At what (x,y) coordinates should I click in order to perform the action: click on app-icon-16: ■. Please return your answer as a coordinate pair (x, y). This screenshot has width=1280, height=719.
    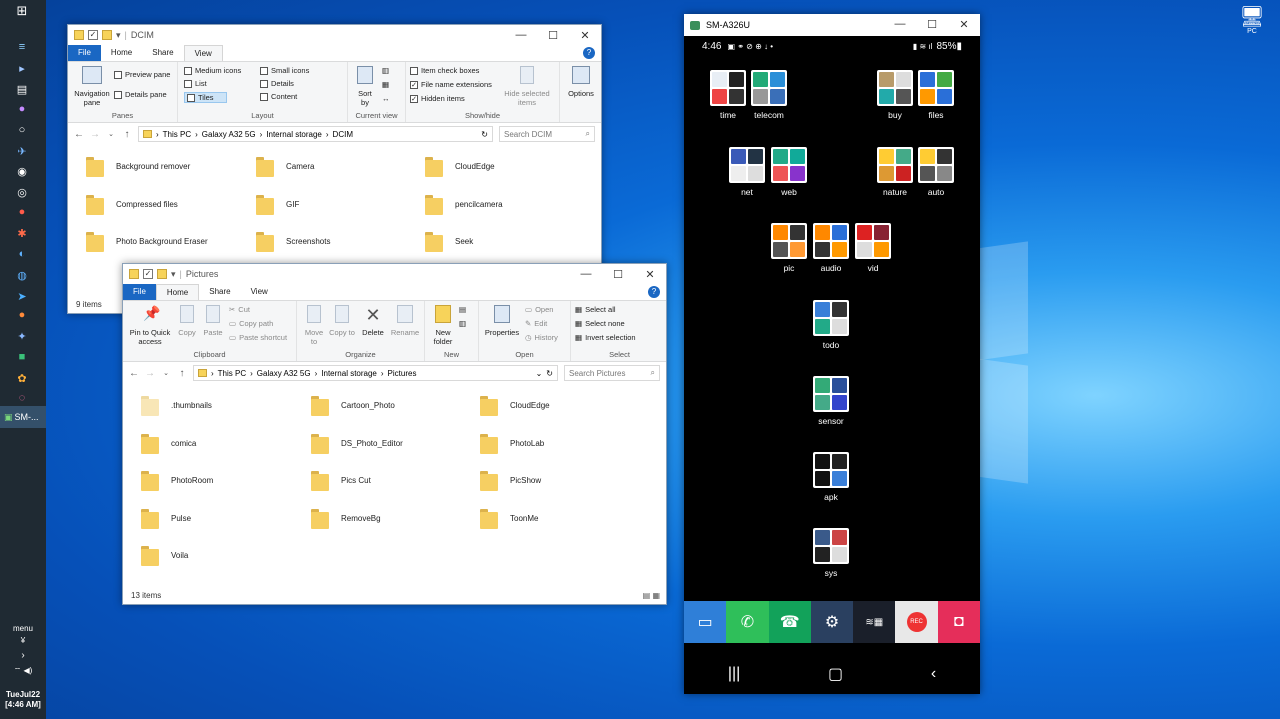
    Looking at the image, I should click on (22, 357).